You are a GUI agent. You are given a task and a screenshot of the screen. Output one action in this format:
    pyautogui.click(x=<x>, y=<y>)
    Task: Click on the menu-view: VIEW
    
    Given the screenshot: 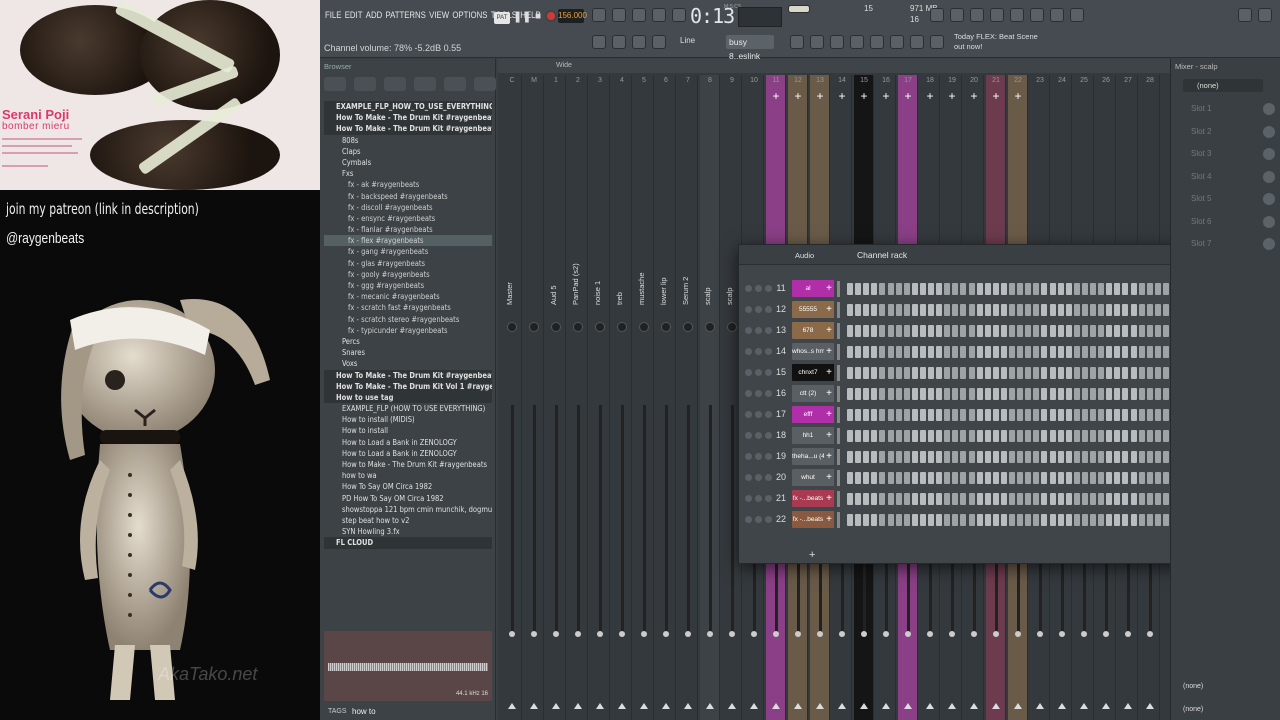 What is the action you would take?
    pyautogui.click(x=439, y=15)
    